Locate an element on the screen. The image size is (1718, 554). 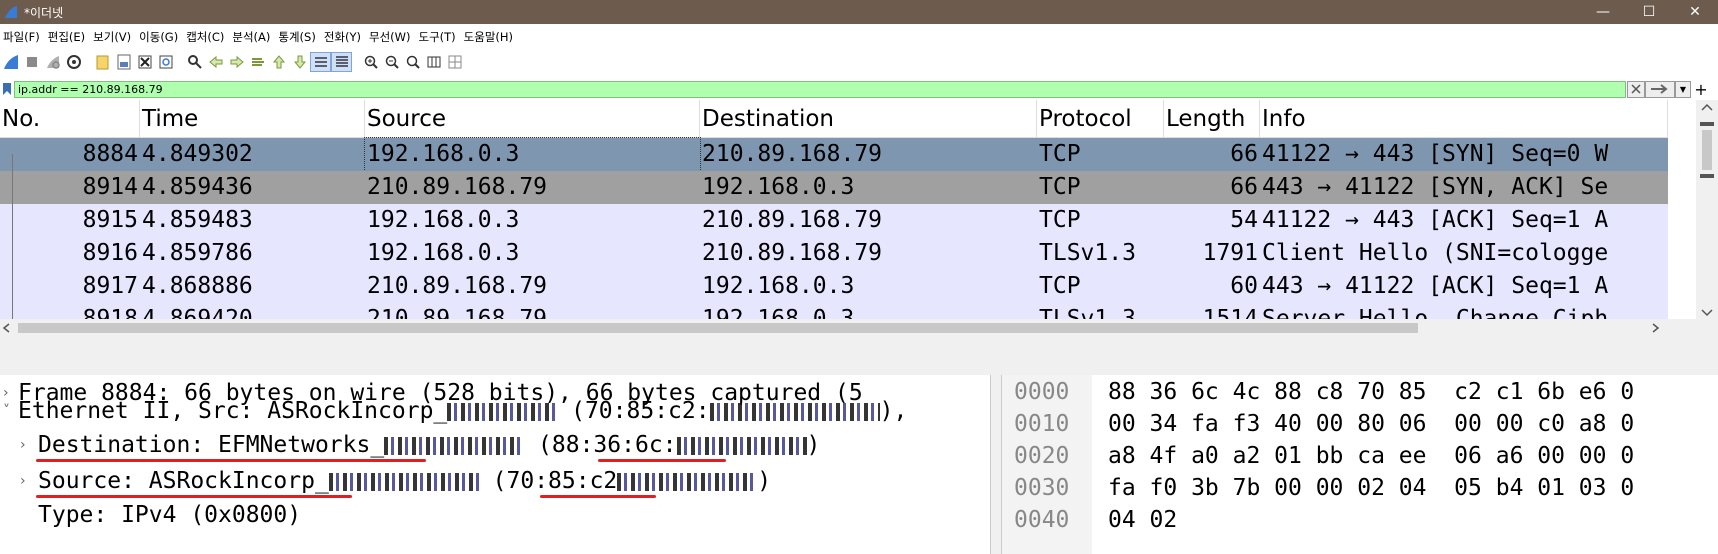
stop-icon is located at coordinates (31, 62).